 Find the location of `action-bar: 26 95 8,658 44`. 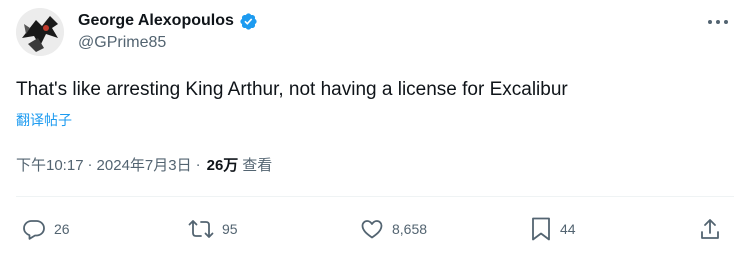

action-bar: 26 95 8,658 44 is located at coordinates (375, 229).